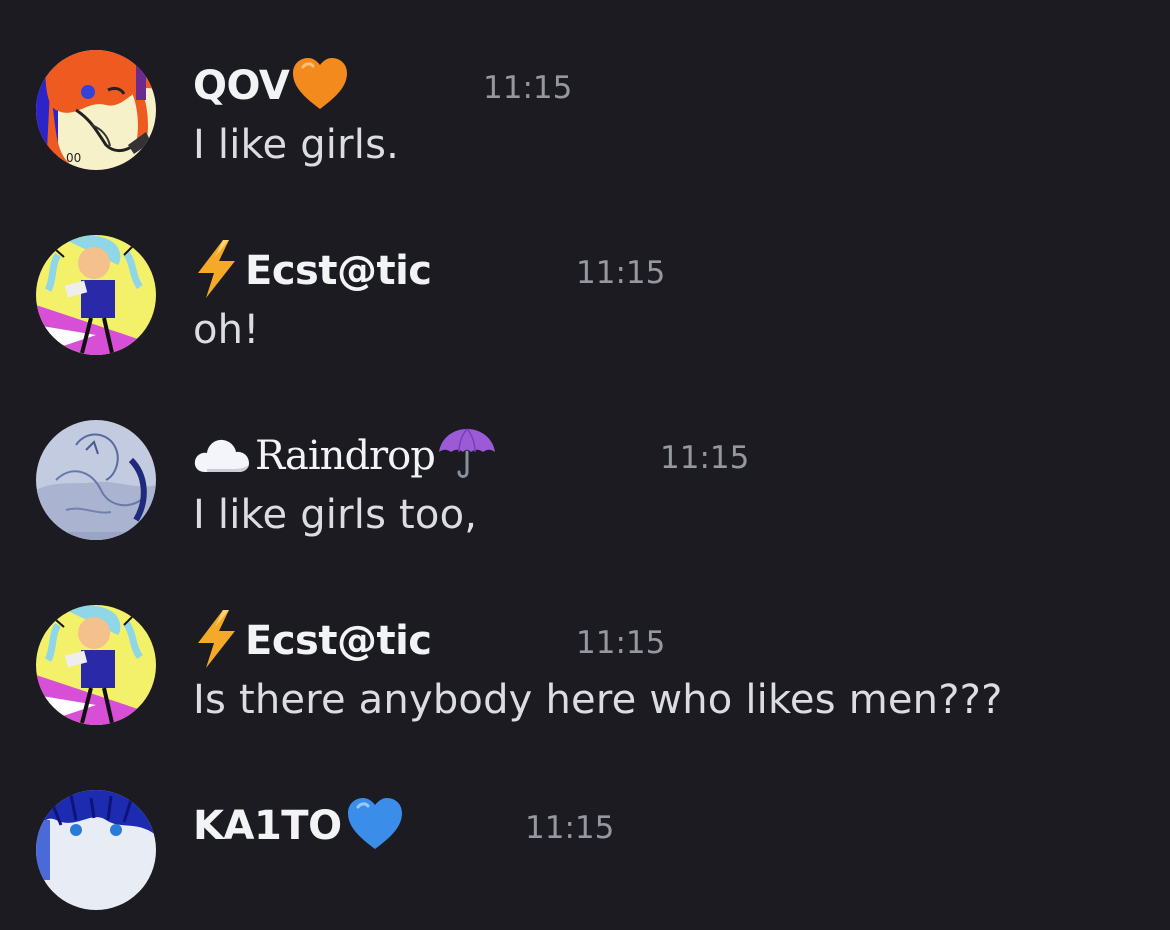 This screenshot has height=930, width=1170. I want to click on message-header: KA1TO, so click(298, 826).